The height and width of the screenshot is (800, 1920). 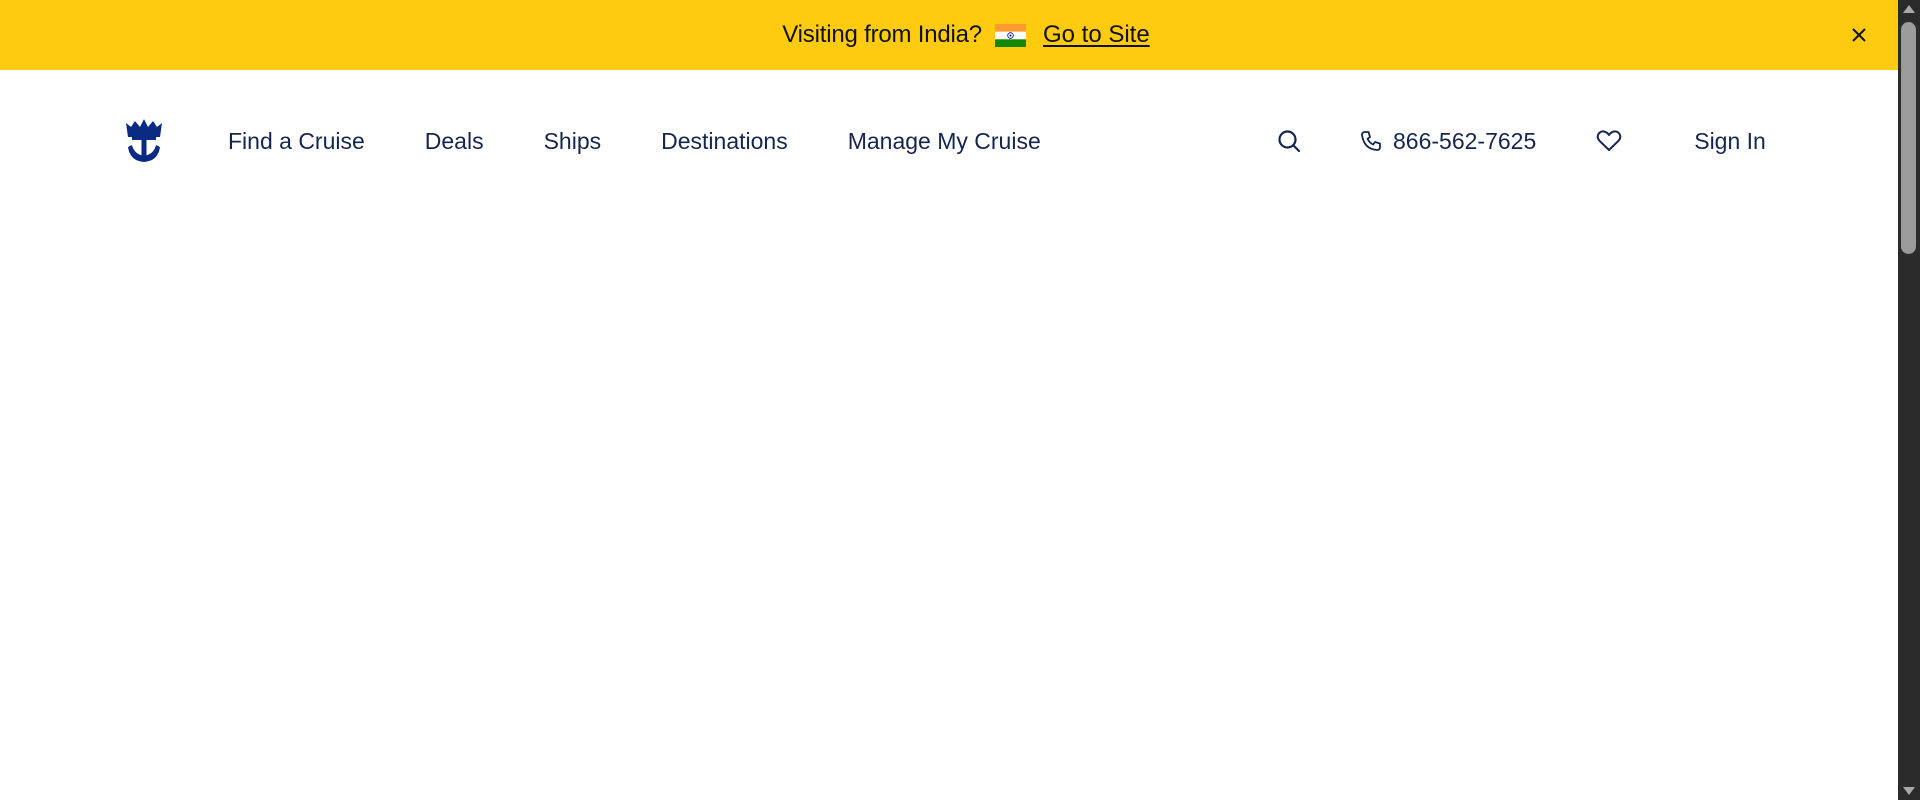 What do you see at coordinates (882, 34) in the screenshot?
I see `banner-message: Visiting from India?` at bounding box center [882, 34].